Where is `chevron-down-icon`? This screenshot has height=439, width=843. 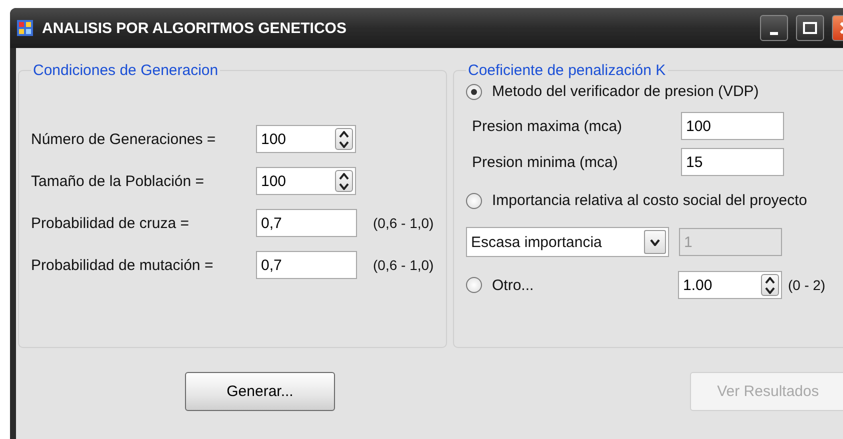
chevron-down-icon is located at coordinates (655, 242).